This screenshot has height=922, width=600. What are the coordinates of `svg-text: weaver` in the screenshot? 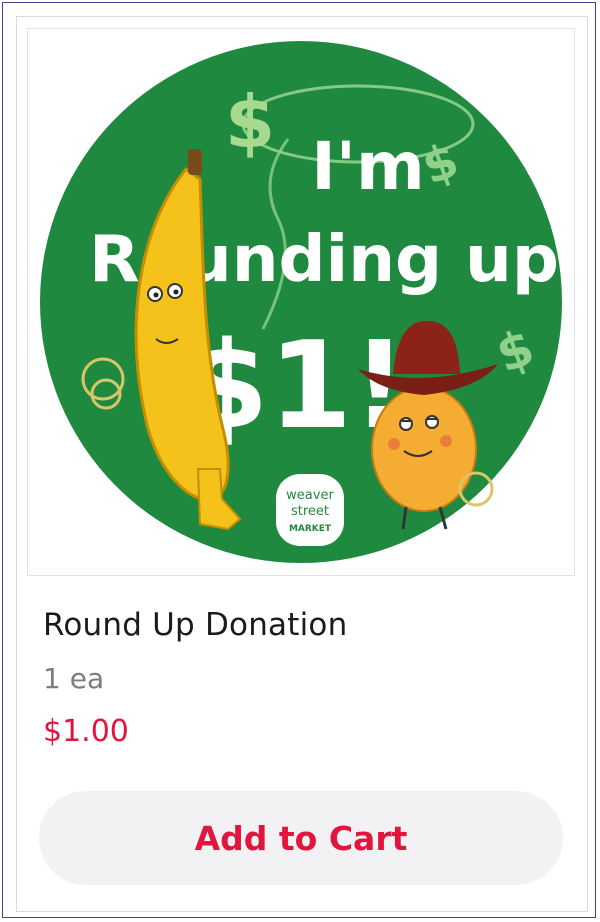 It's located at (310, 495).